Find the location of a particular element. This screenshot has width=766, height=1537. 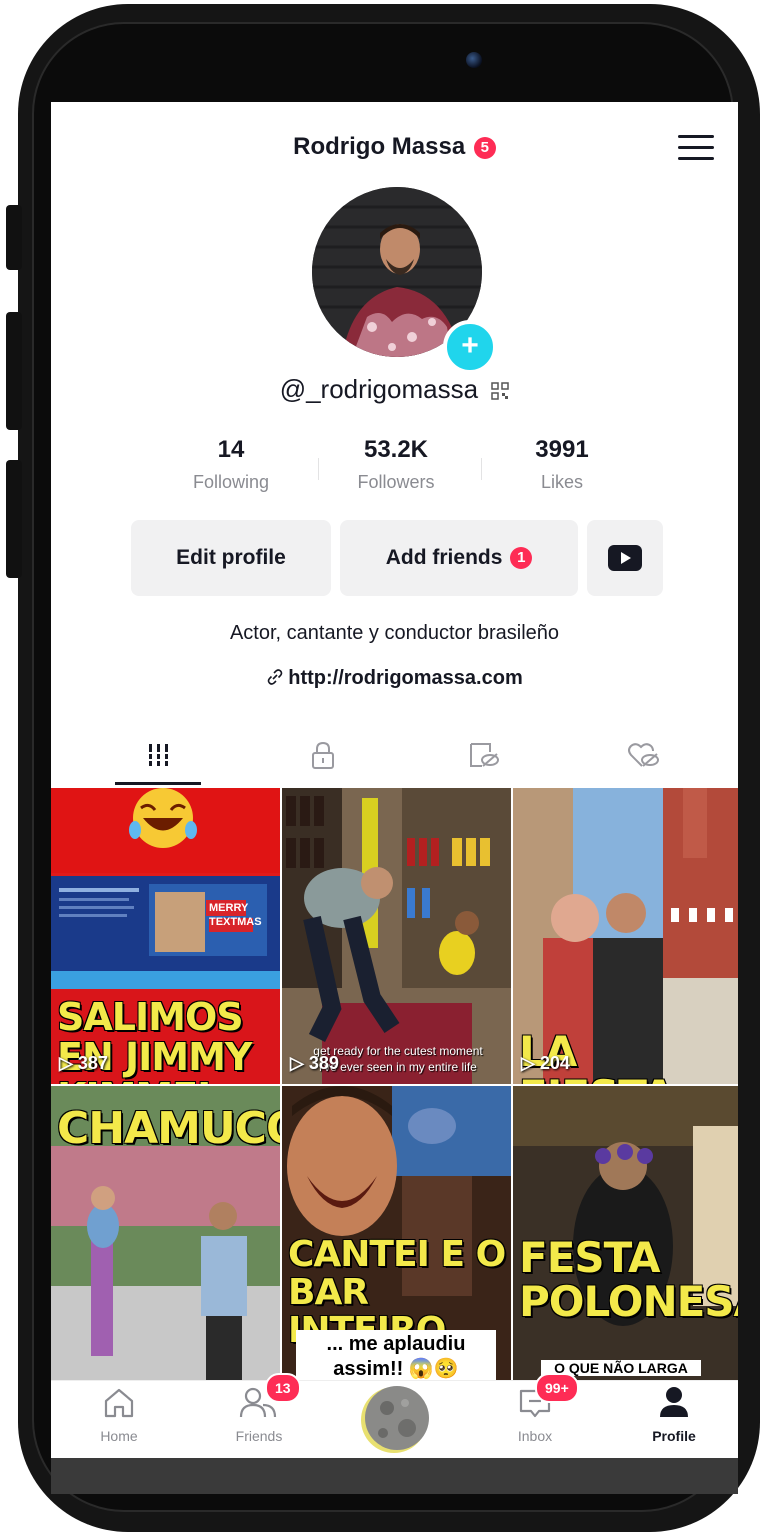

view-count: ▷ 204 is located at coordinates (545, 1063).